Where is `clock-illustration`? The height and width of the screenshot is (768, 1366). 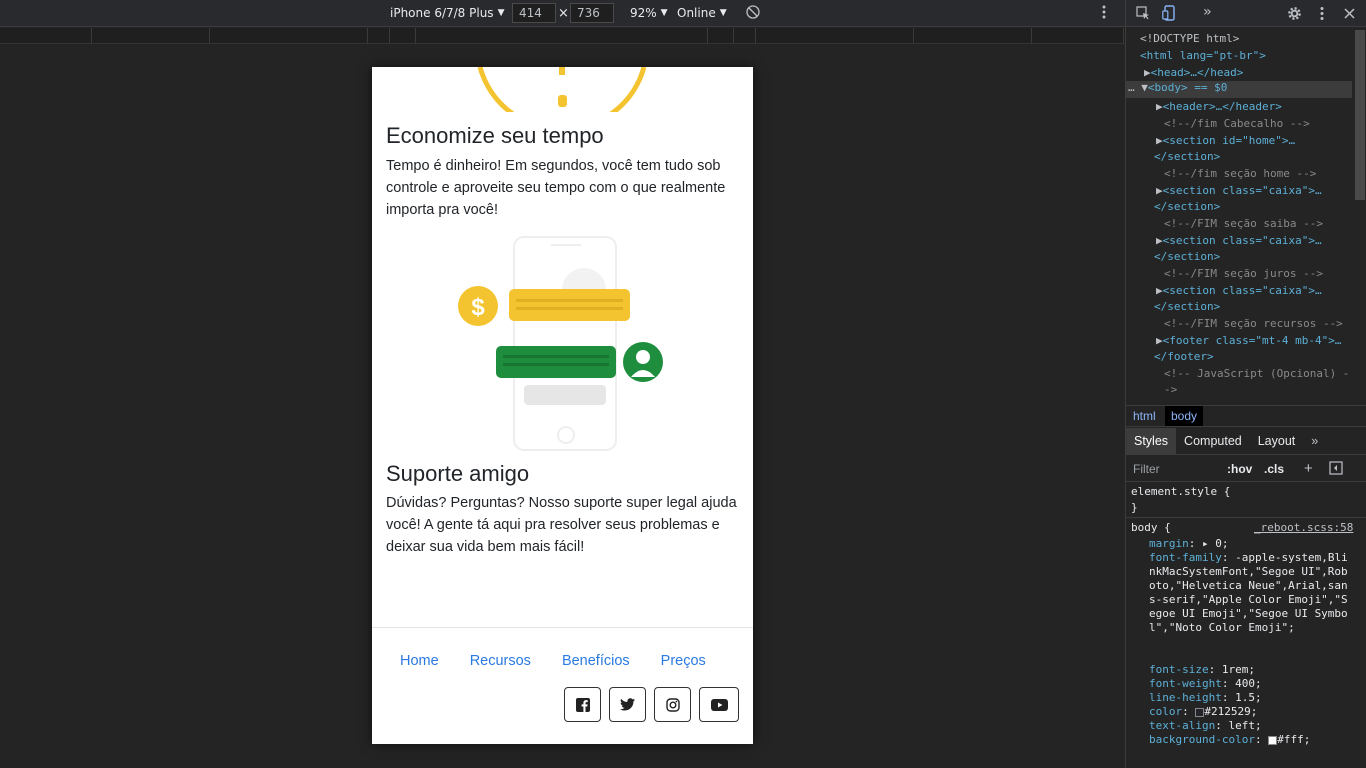 clock-illustration is located at coordinates (562, 89).